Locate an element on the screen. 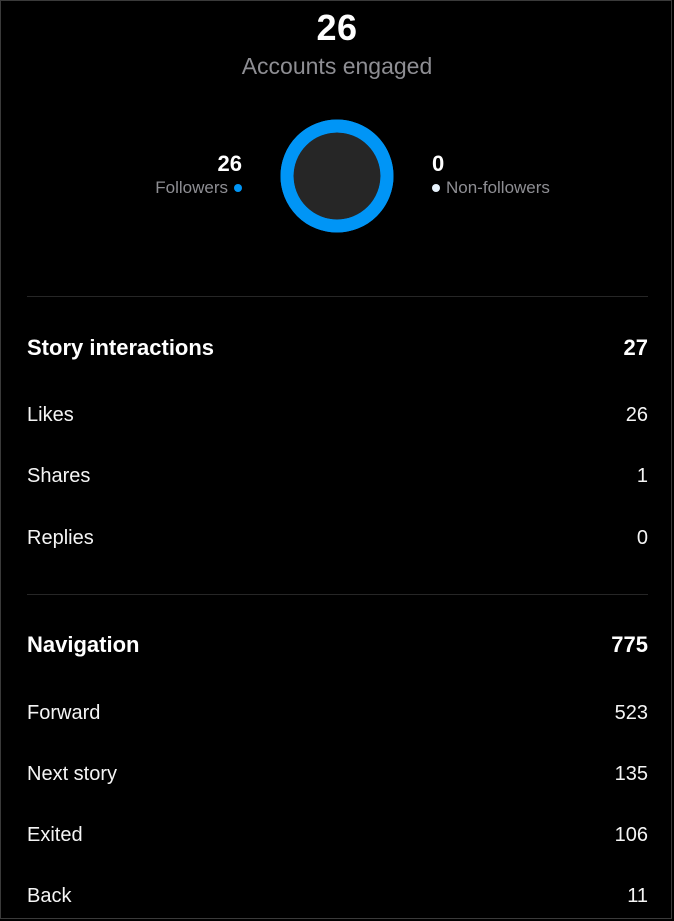 The width and height of the screenshot is (674, 921). stat-row-shares: Shares 1 is located at coordinates (337, 476).